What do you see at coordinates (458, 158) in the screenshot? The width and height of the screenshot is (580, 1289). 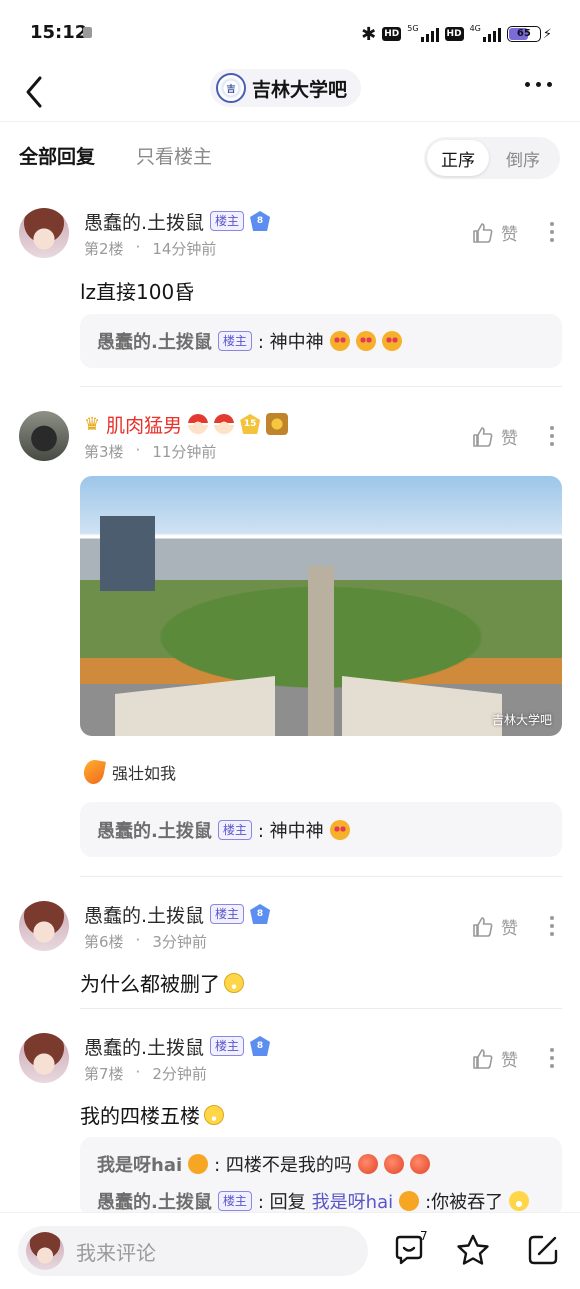 I see `order-asc-button: 正序` at bounding box center [458, 158].